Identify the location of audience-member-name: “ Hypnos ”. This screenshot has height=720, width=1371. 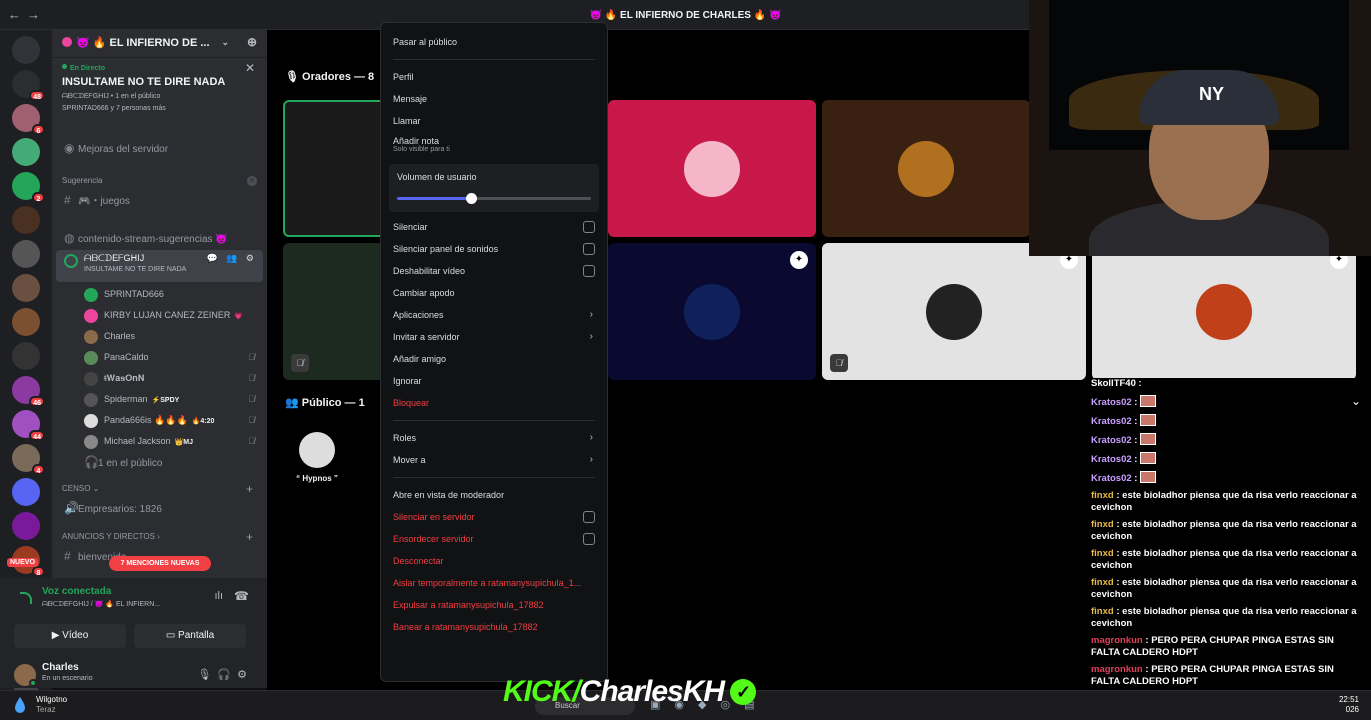
(317, 478).